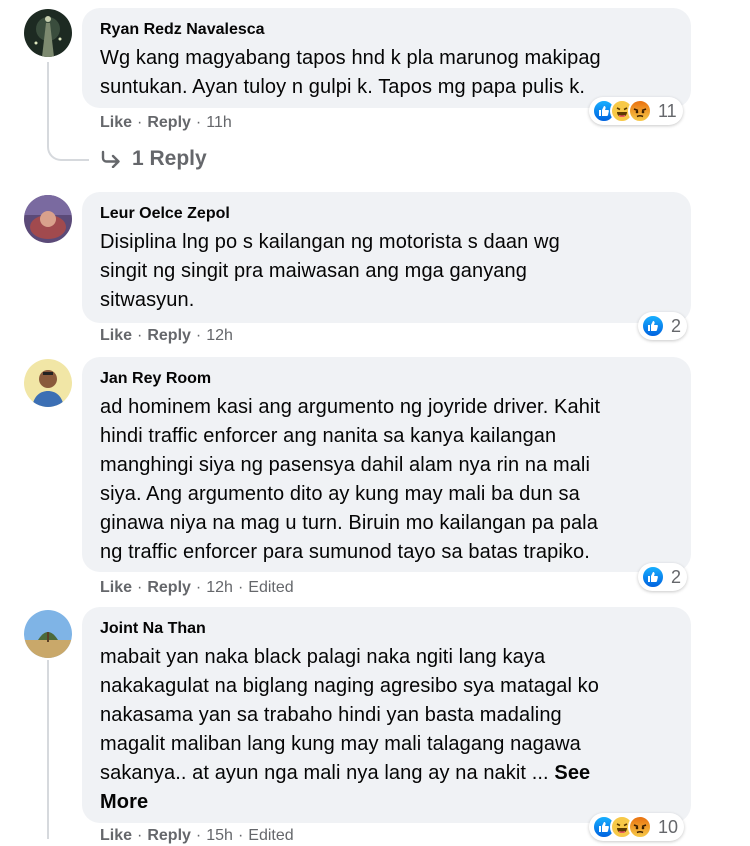 The width and height of the screenshot is (750, 846). What do you see at coordinates (169, 158) in the screenshot?
I see `replies-count-label: 1 Reply` at bounding box center [169, 158].